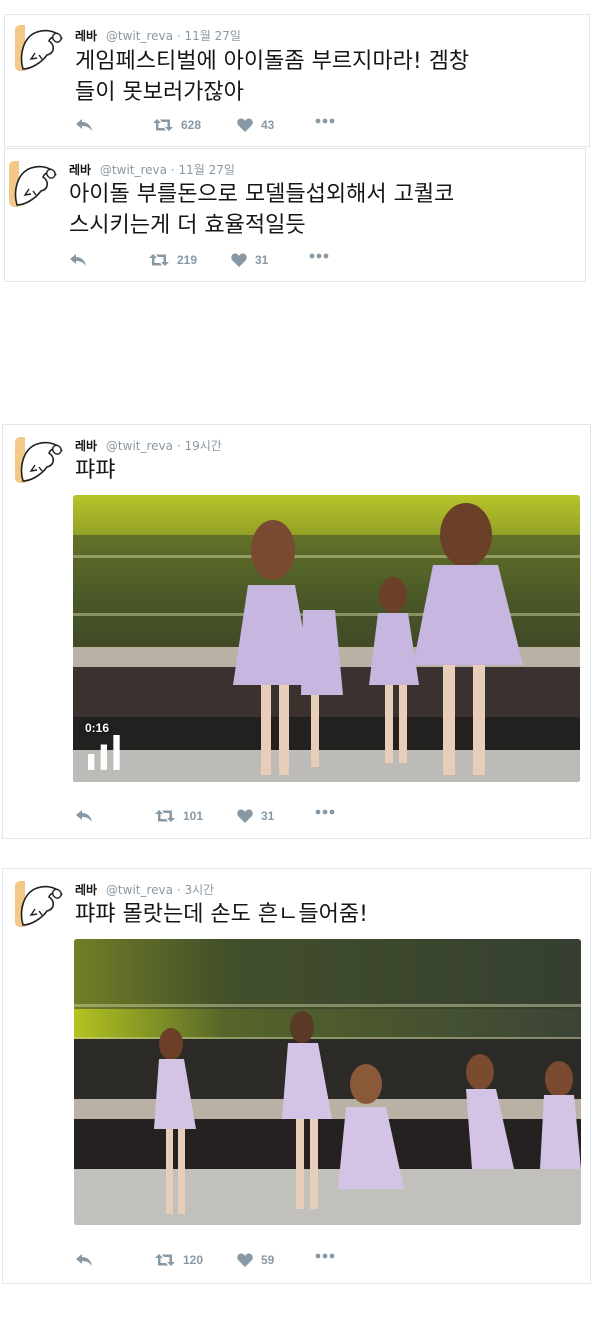 The image size is (593, 1332). What do you see at coordinates (225, 819) in the screenshot?
I see `tweet-actions: 101 31` at bounding box center [225, 819].